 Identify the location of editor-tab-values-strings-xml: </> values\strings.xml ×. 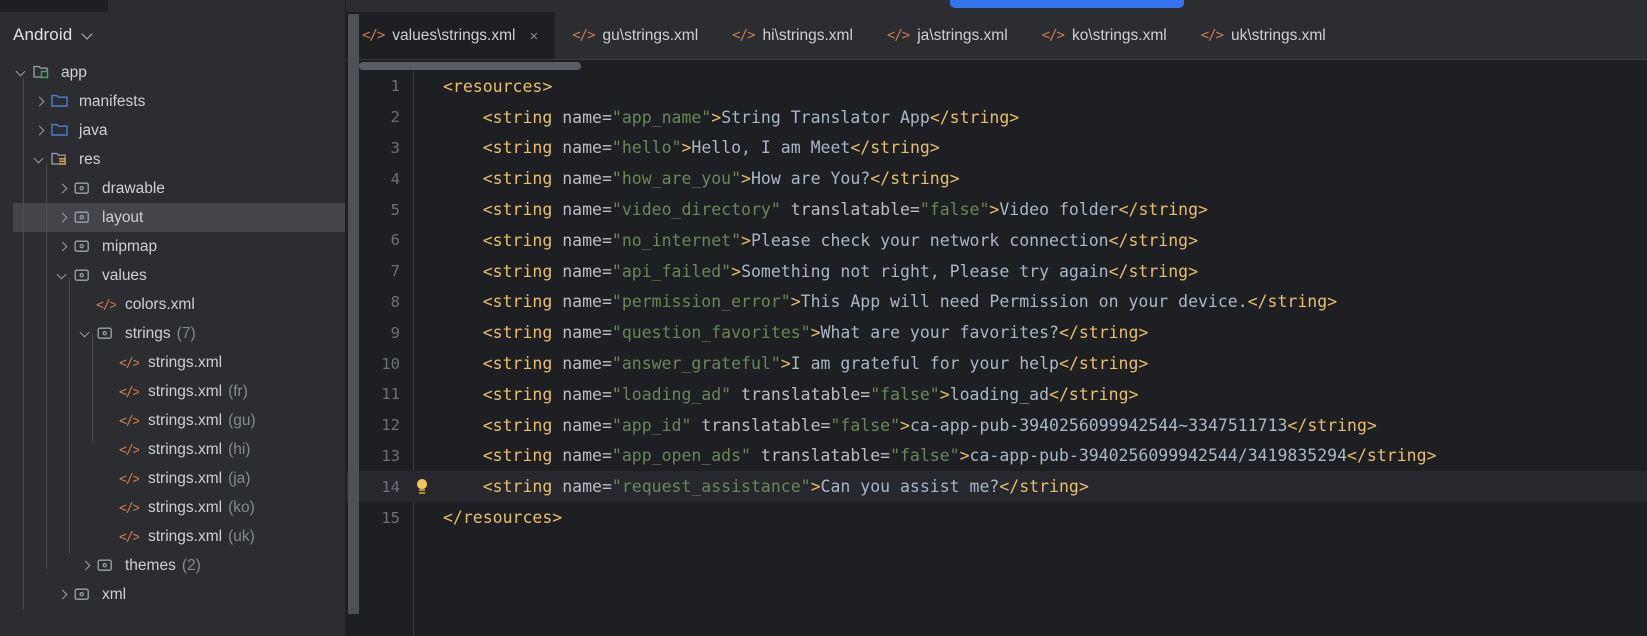
(450, 36).